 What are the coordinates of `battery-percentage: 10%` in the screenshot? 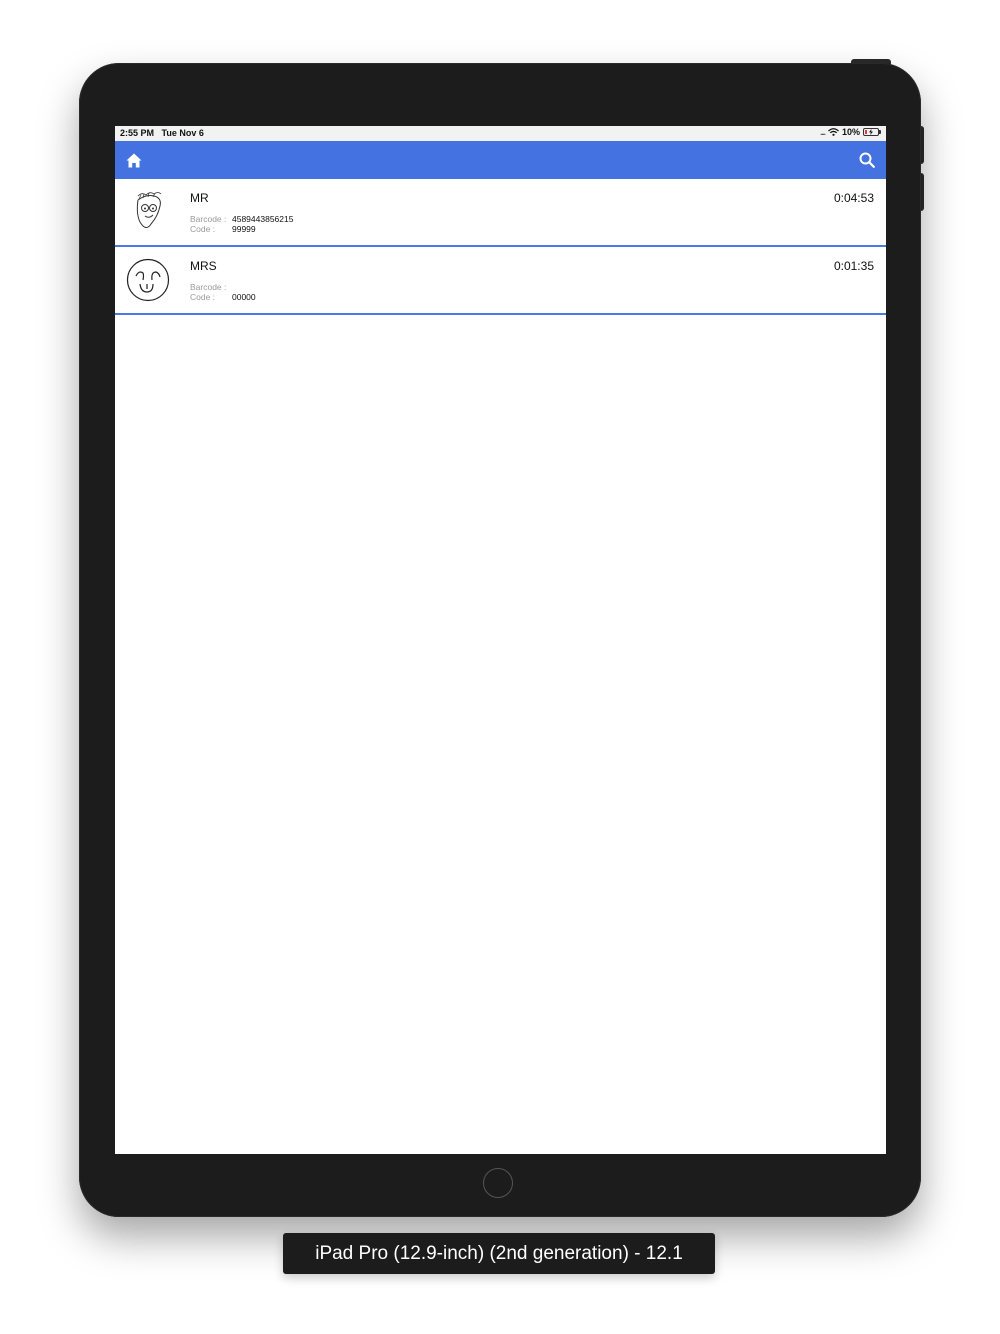 It's located at (850, 132).